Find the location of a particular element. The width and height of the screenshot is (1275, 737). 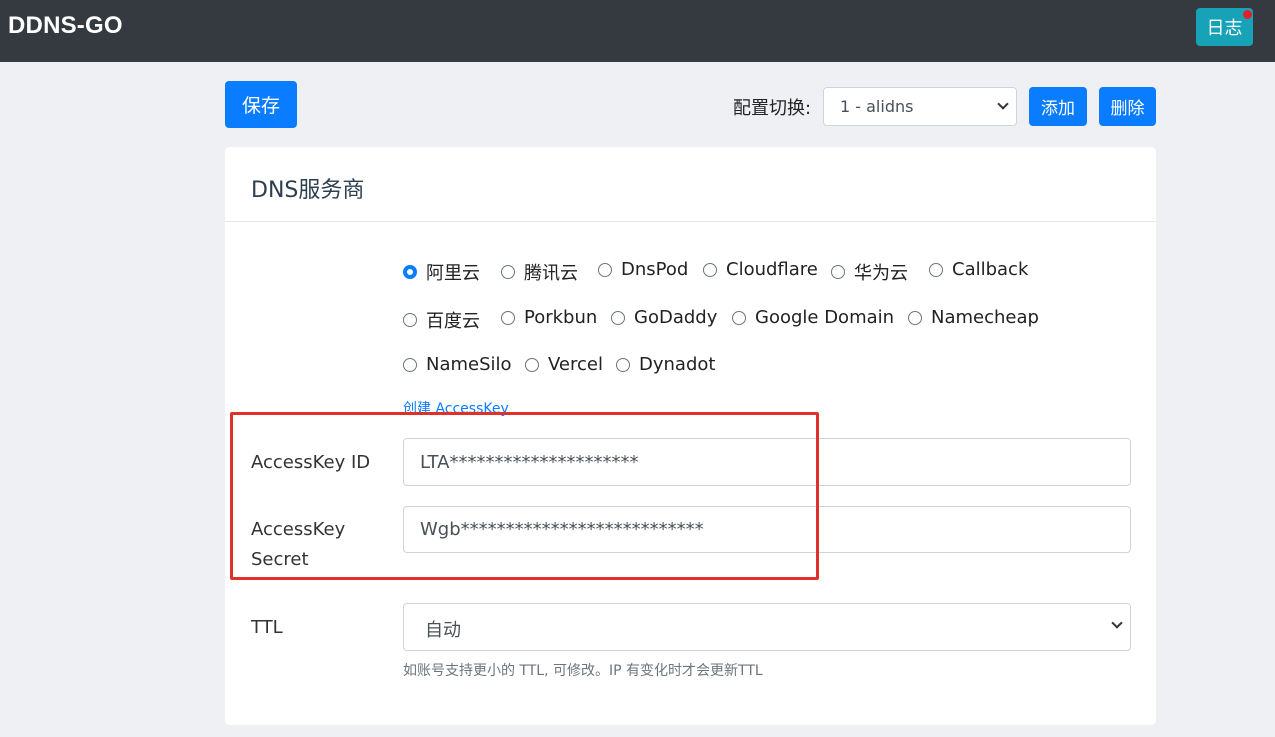

radio-namecheap: Namecheap is located at coordinates (973, 317).